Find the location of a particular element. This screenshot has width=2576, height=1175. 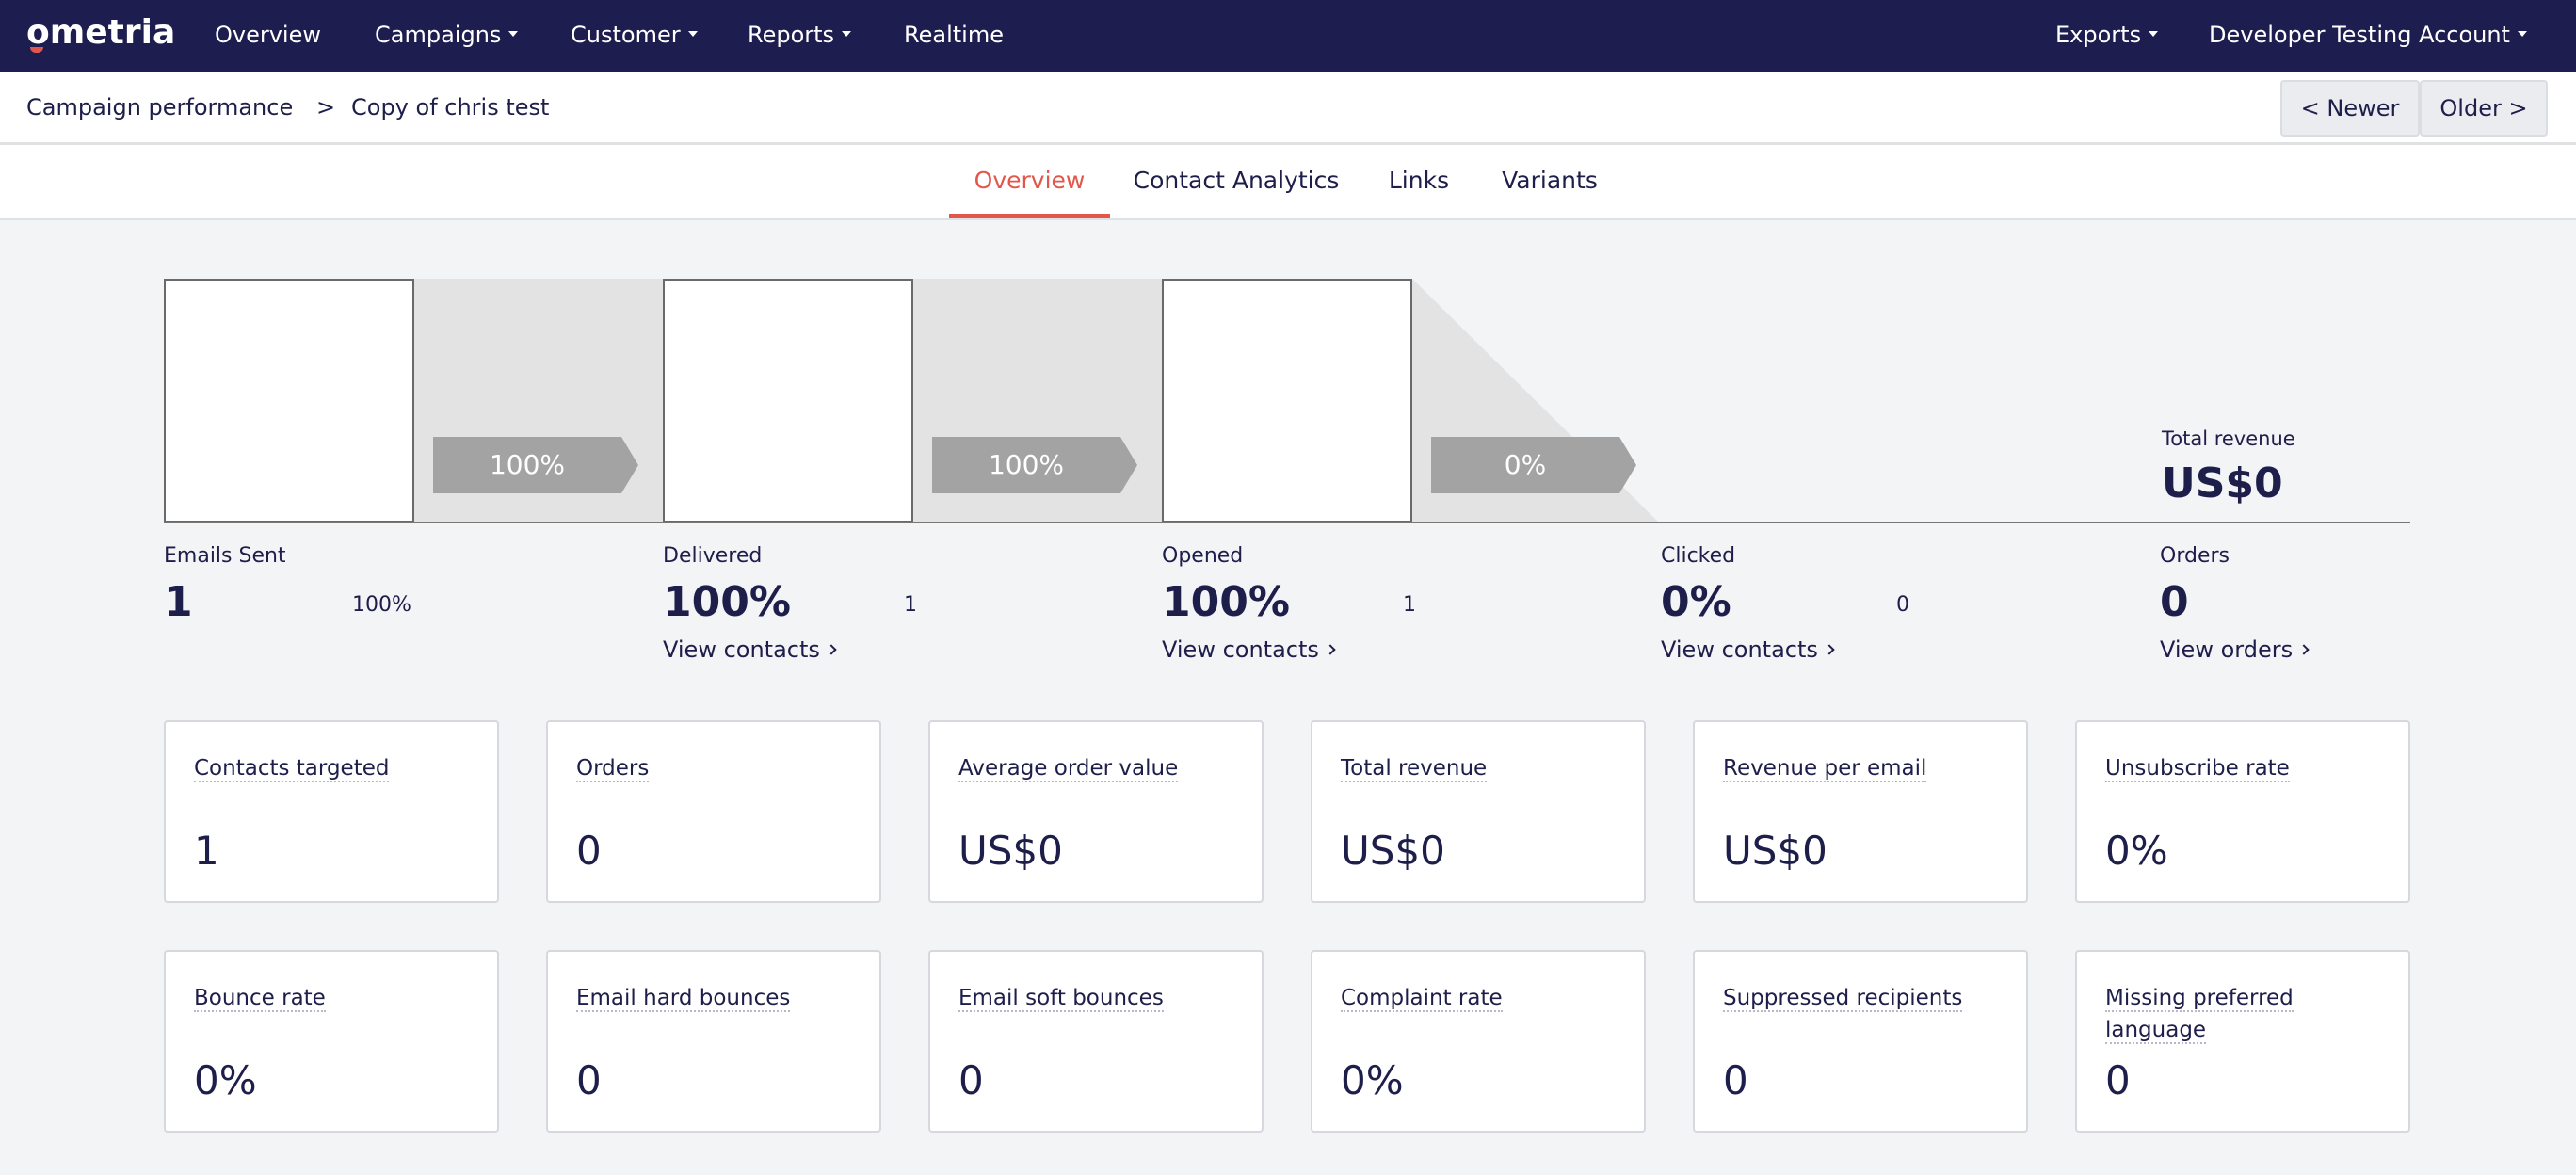

metric-title: Total revenue is located at coordinates (1482, 768).